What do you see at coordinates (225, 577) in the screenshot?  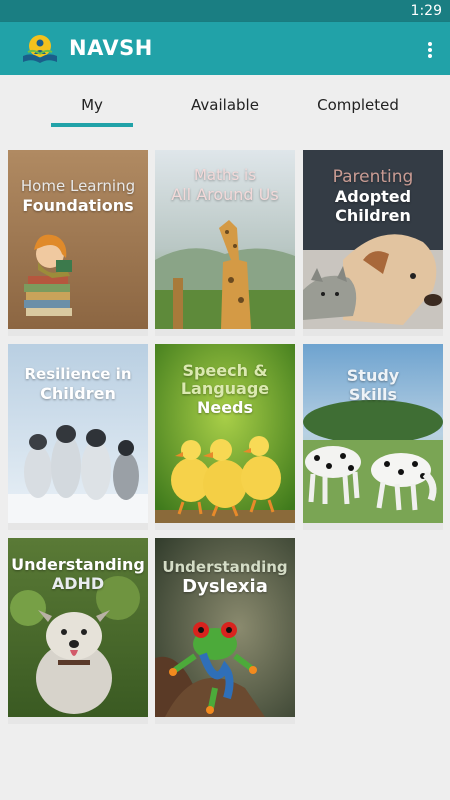 I see `course-title: Understanding Dyslexia` at bounding box center [225, 577].